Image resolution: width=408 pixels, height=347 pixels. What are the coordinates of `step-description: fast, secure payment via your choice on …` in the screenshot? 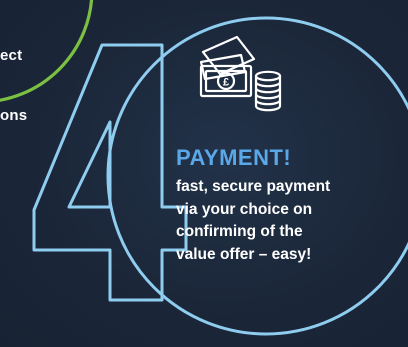 It's located at (283, 221).